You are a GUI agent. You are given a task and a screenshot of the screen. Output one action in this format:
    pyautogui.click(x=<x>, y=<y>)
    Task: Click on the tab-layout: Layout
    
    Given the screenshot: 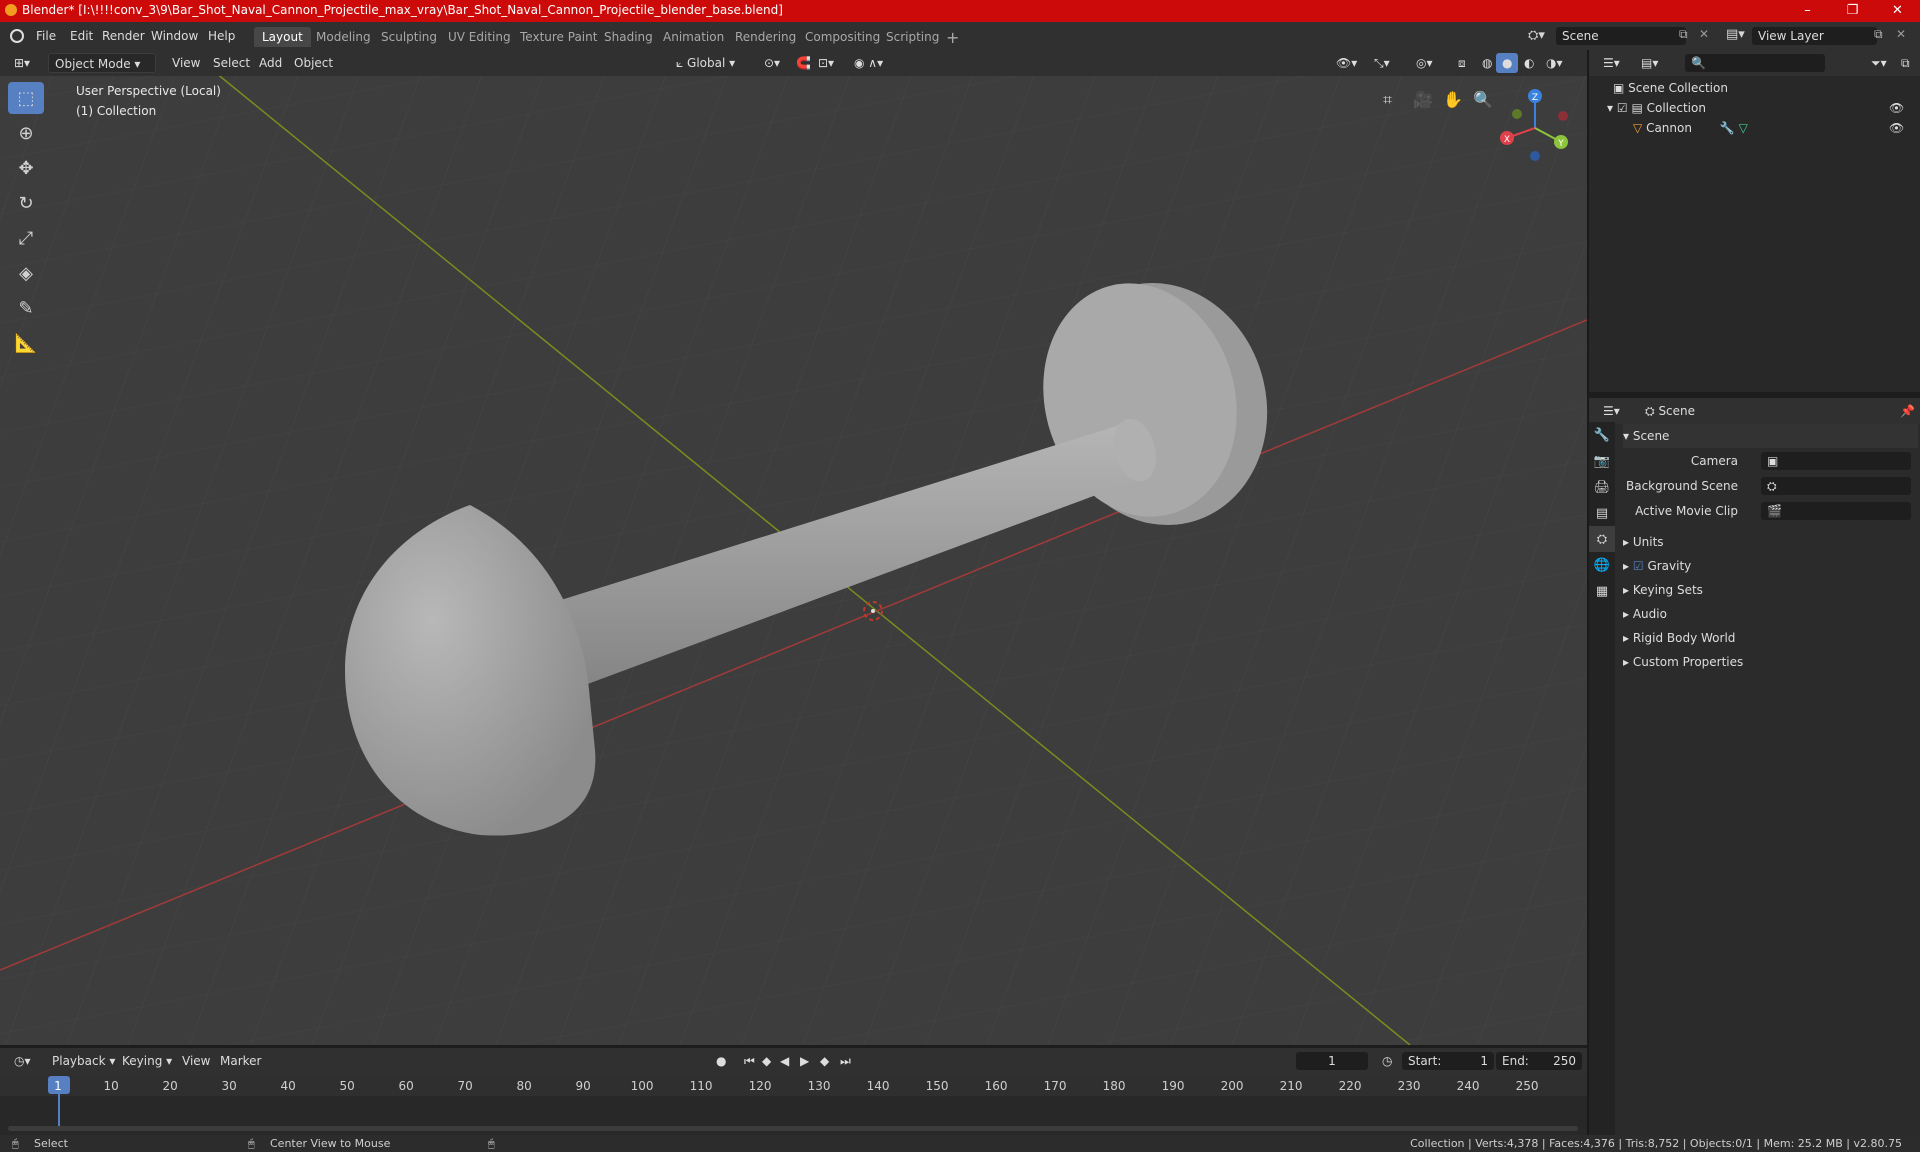 What is the action you would take?
    pyautogui.click(x=282, y=37)
    